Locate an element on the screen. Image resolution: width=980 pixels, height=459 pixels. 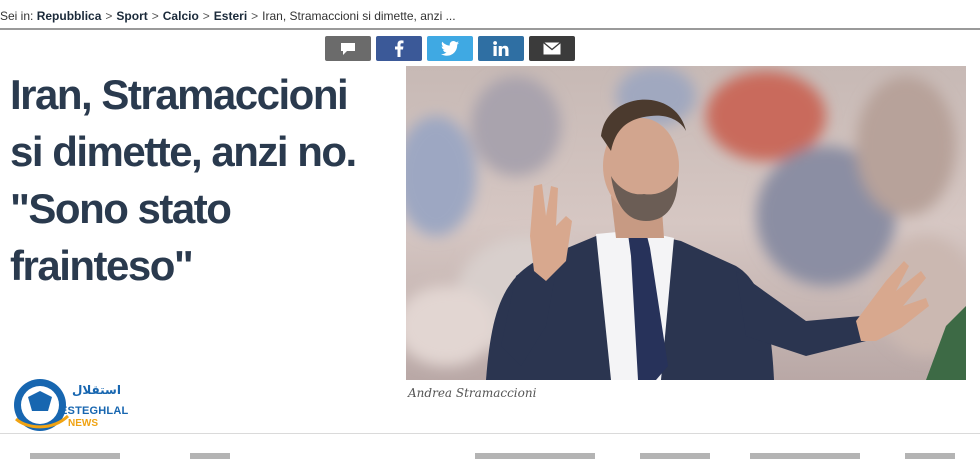
breadcrumb-item-sport: Sport is located at coordinates (131, 16).